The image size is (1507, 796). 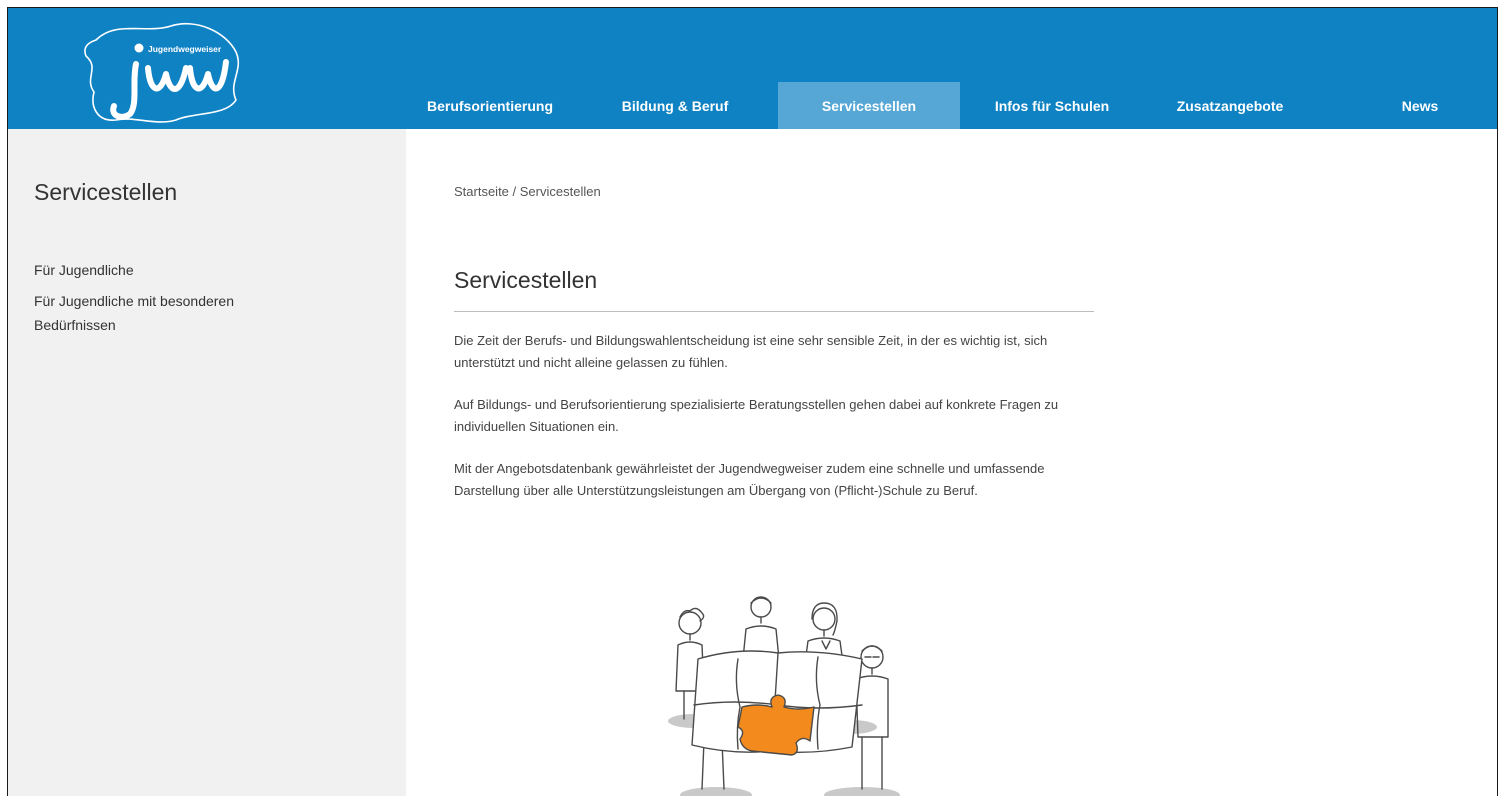 What do you see at coordinates (1052, 105) in the screenshot?
I see `nav-item-infos-fuer-schulen: Infos für Schulen` at bounding box center [1052, 105].